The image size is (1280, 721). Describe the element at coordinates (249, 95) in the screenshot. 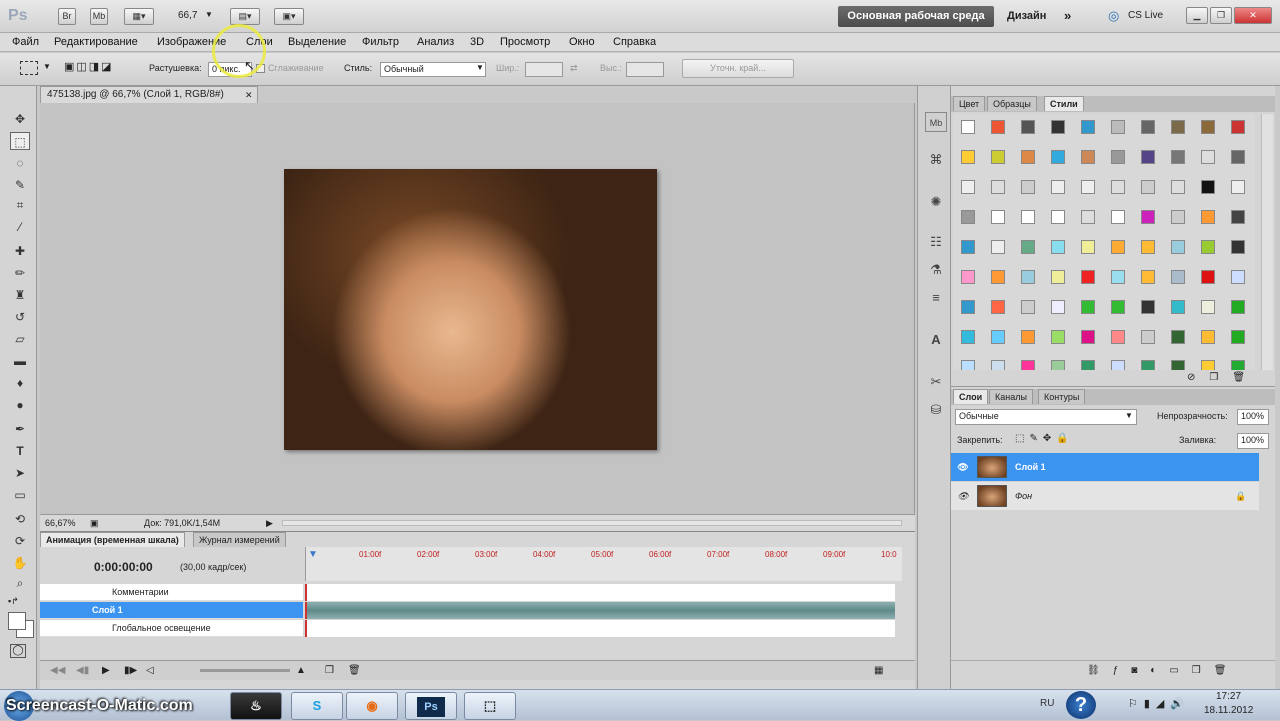

I see `close-document-icon: ✕` at that location.